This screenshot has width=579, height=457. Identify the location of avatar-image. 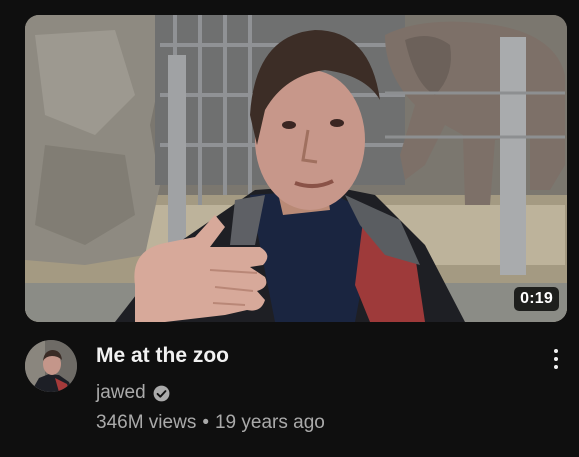
(51, 366).